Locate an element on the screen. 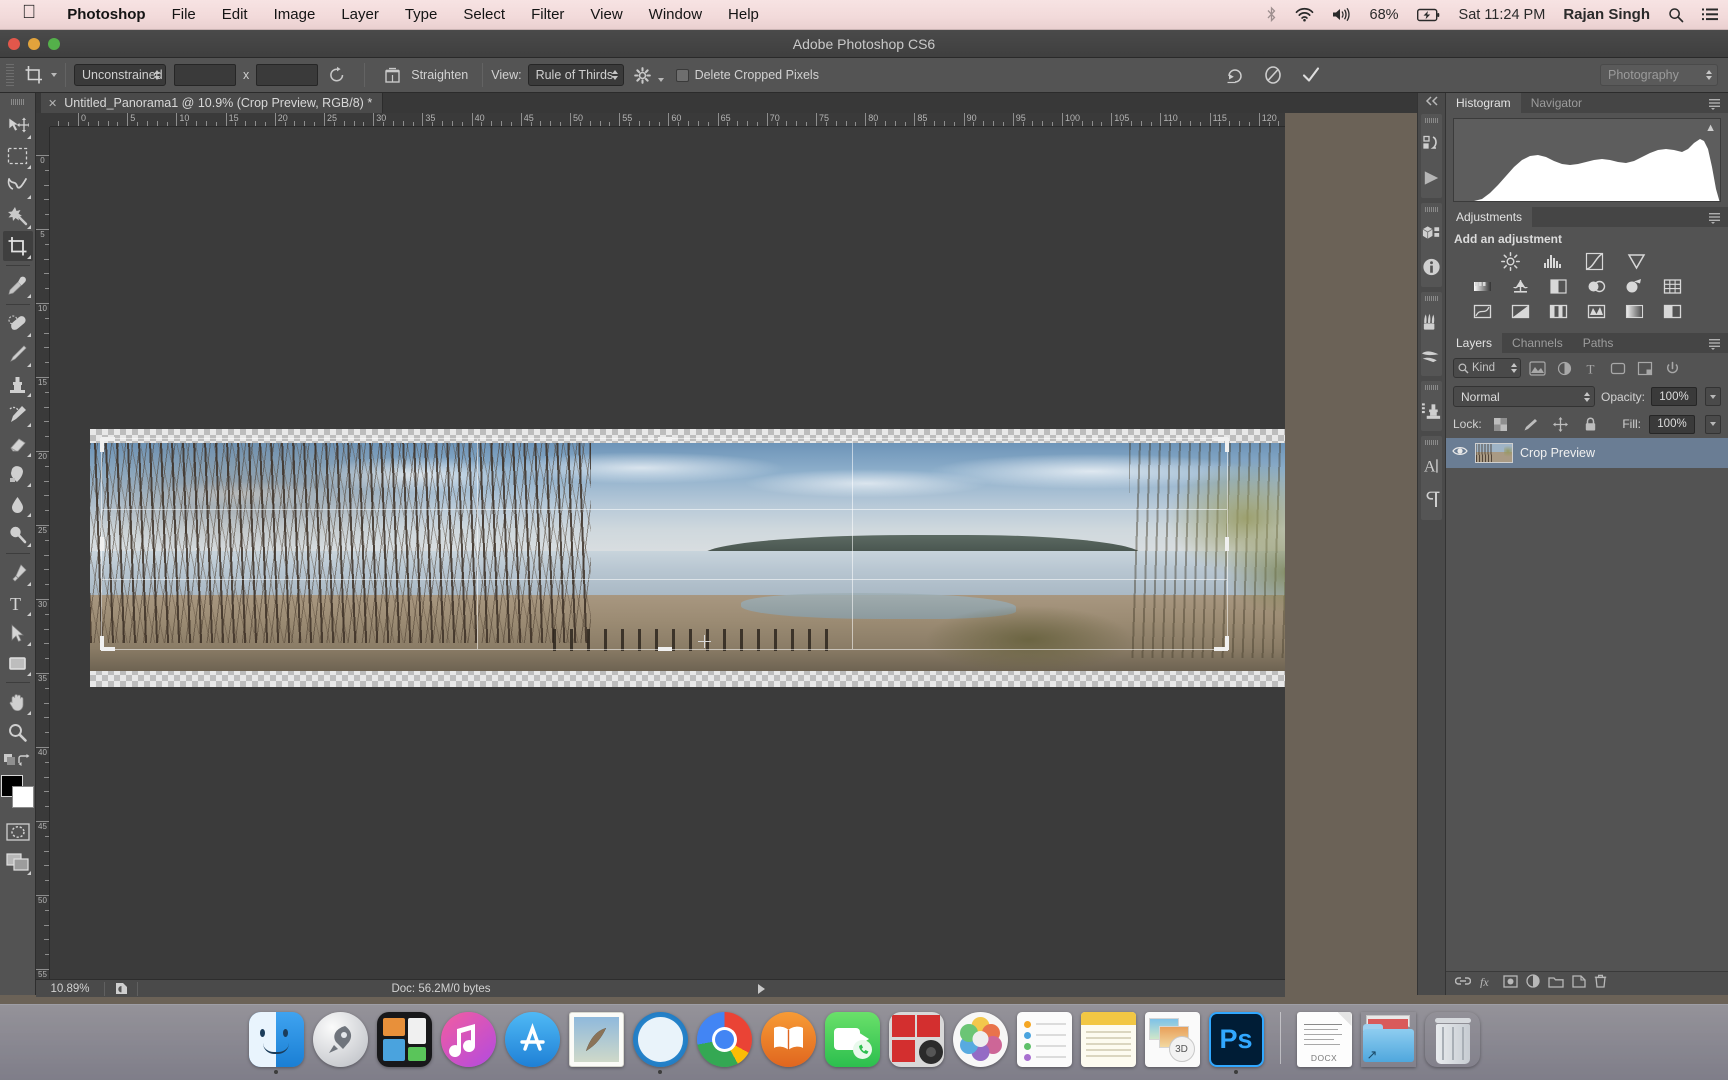  quick-selection-tool is located at coordinates (18, 216).